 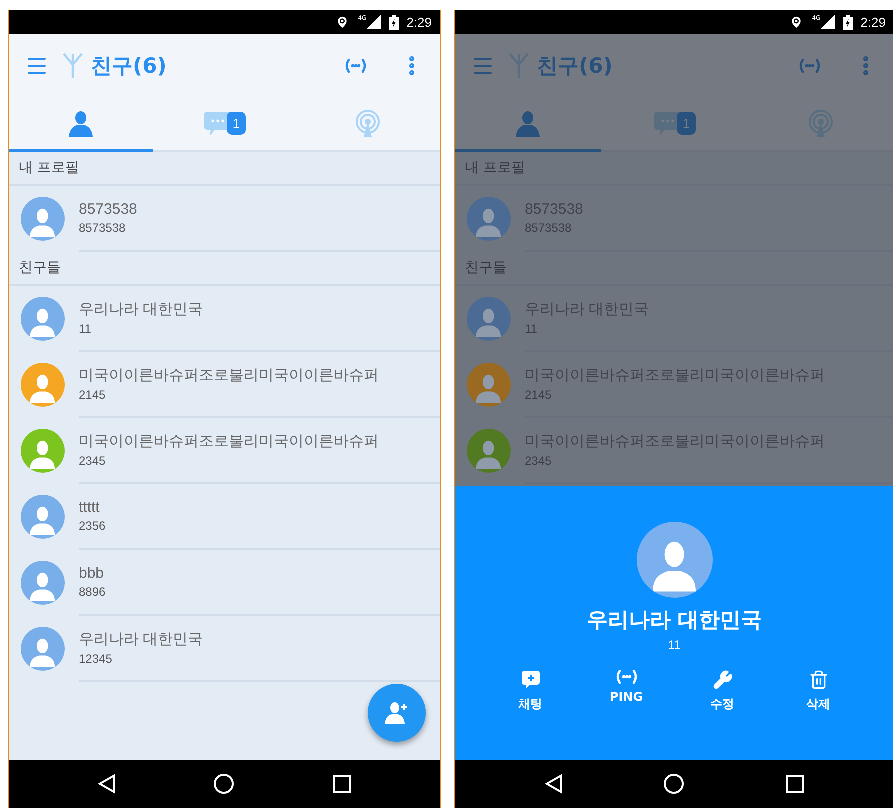 What do you see at coordinates (93, 592) in the screenshot?
I see `contact-id: 8896` at bounding box center [93, 592].